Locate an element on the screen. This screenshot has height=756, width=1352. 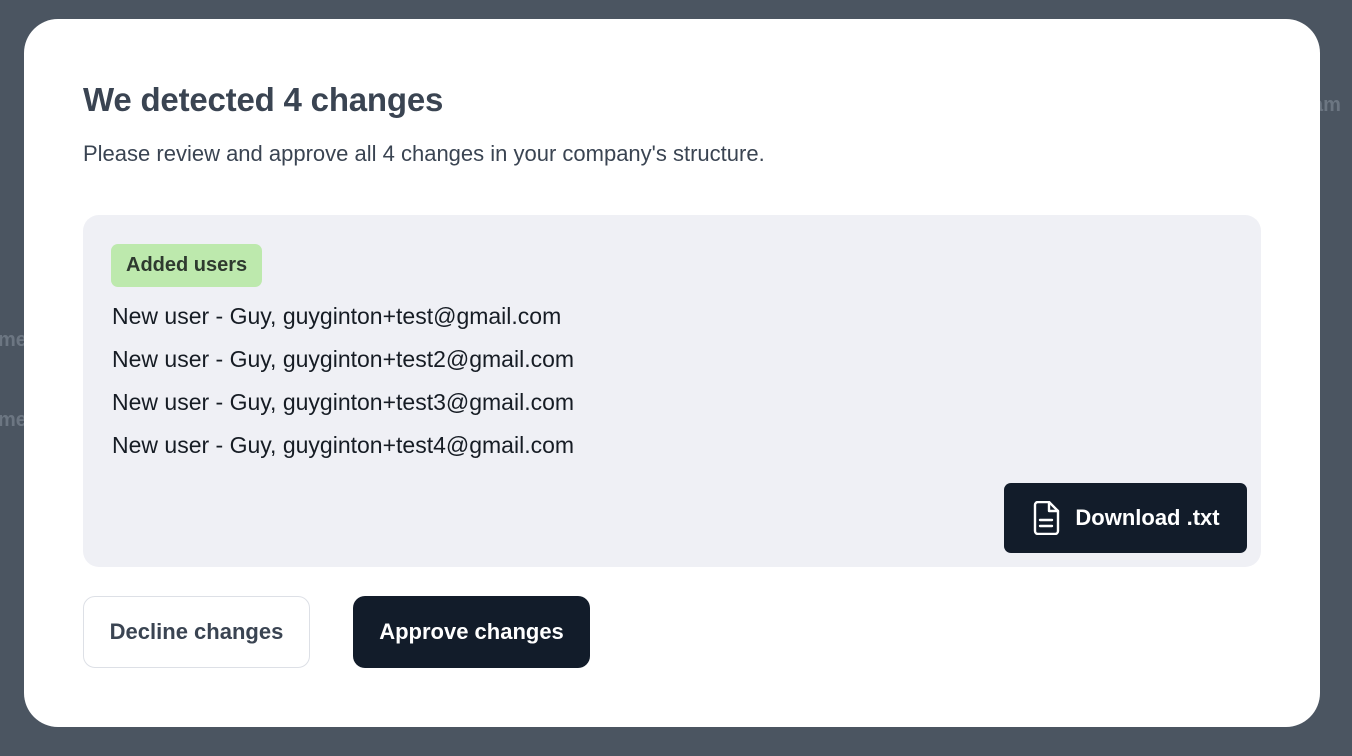
approve-changes-button: Approve changes is located at coordinates (471, 632).